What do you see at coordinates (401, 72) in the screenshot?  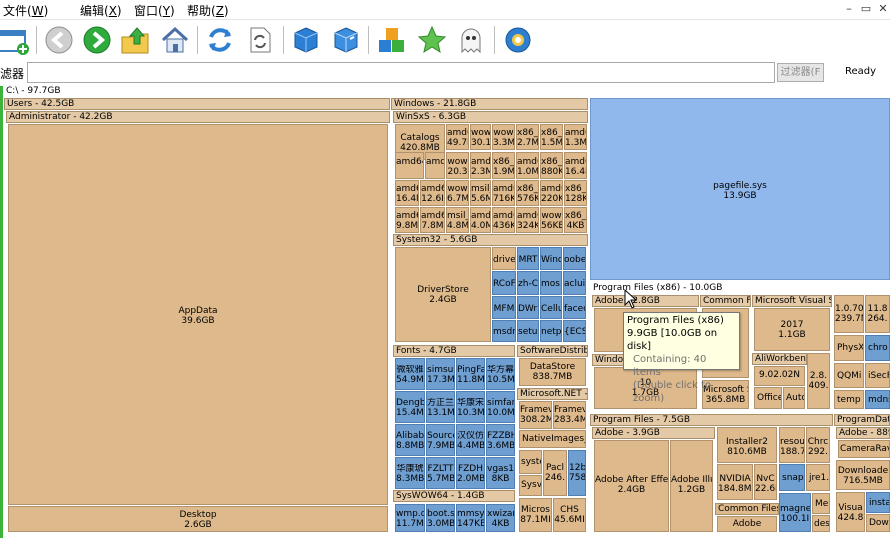 I see `filter-input` at bounding box center [401, 72].